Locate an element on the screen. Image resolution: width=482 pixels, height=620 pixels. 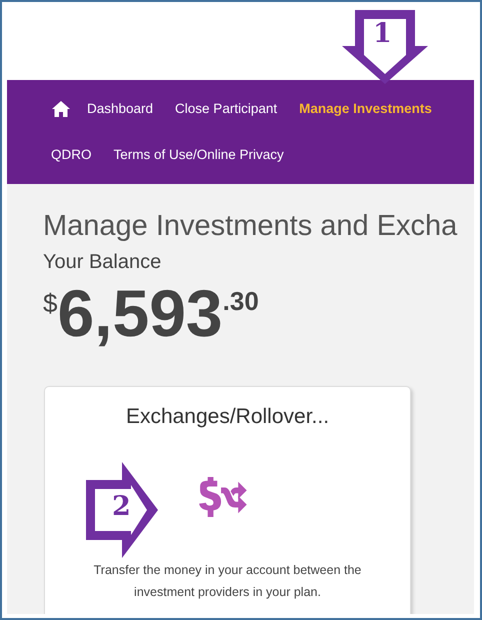
nav-link: Close Participant is located at coordinates (226, 109).